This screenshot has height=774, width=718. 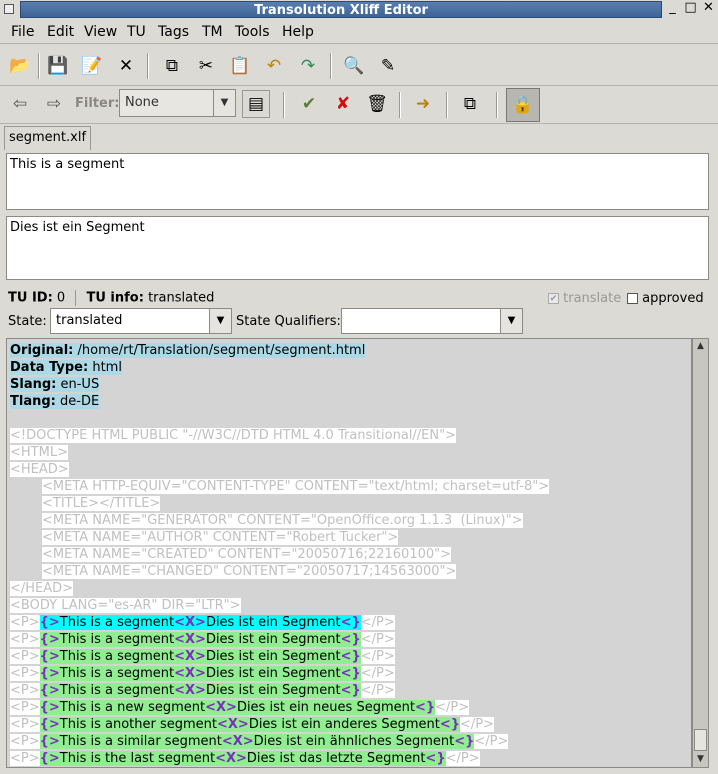 I want to click on tu-id-label: TU ID:, so click(x=30, y=298).